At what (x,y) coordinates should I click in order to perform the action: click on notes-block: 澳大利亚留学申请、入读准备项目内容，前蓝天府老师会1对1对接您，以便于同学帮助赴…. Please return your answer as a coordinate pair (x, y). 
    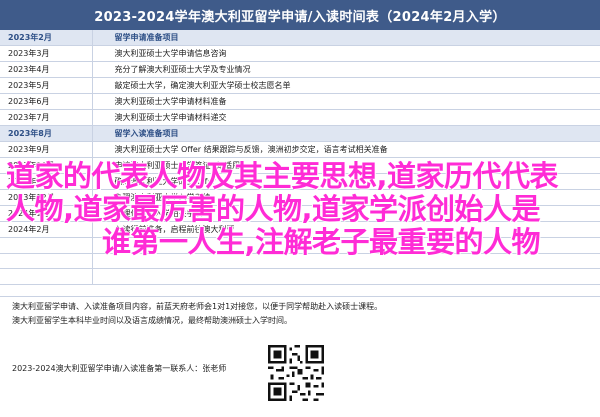
    Looking at the image, I should click on (302, 314).